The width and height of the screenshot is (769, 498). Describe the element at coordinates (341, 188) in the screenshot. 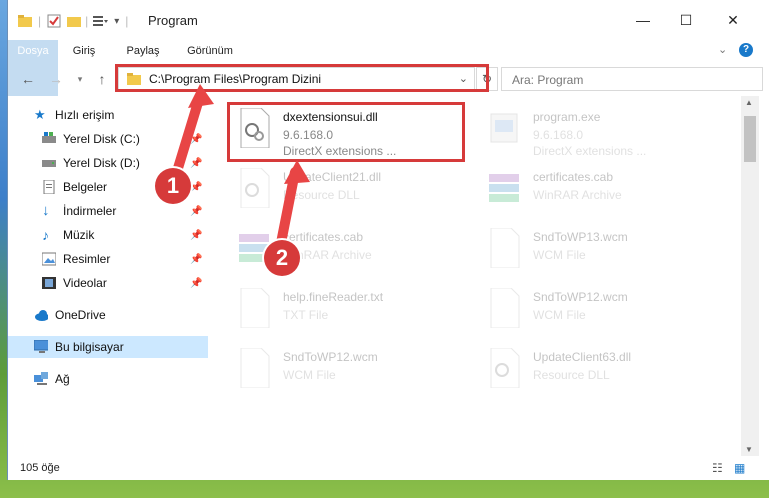

I see `file-item: UpdateClient21.dll Resource DLL` at that location.